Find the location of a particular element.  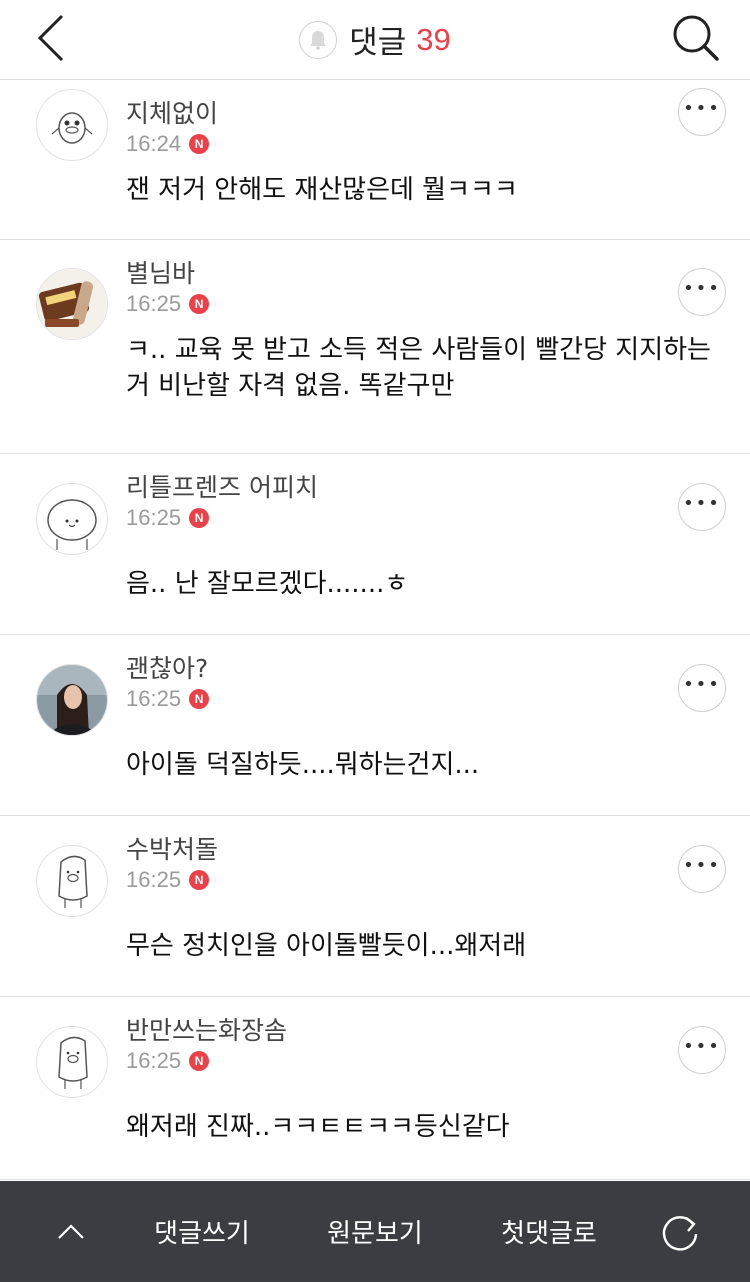

first-comment-button: 첫댓글로 is located at coordinates (549, 1231).